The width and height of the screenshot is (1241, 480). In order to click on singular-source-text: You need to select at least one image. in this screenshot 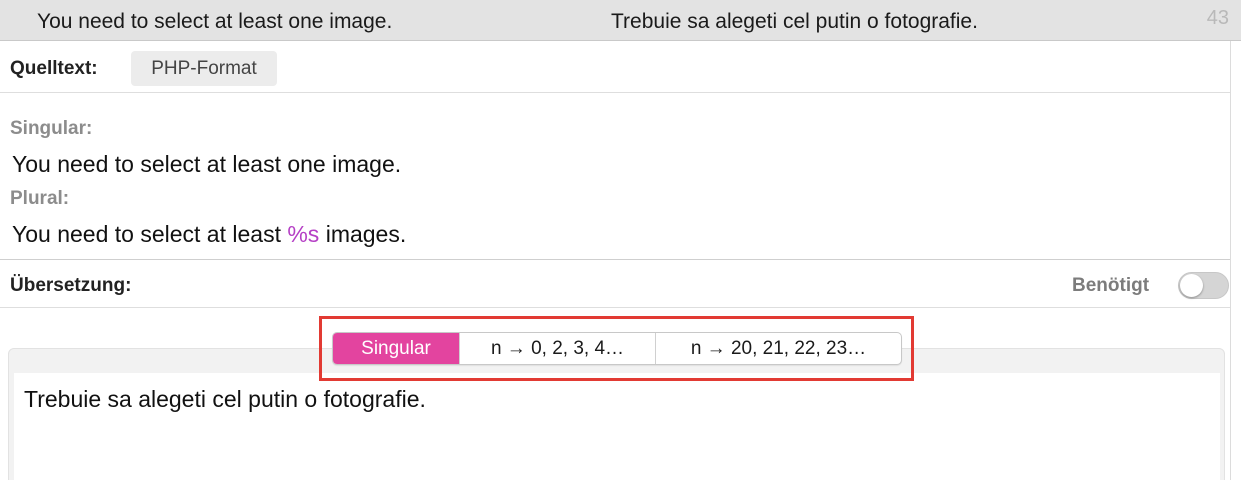, I will do `click(207, 164)`.